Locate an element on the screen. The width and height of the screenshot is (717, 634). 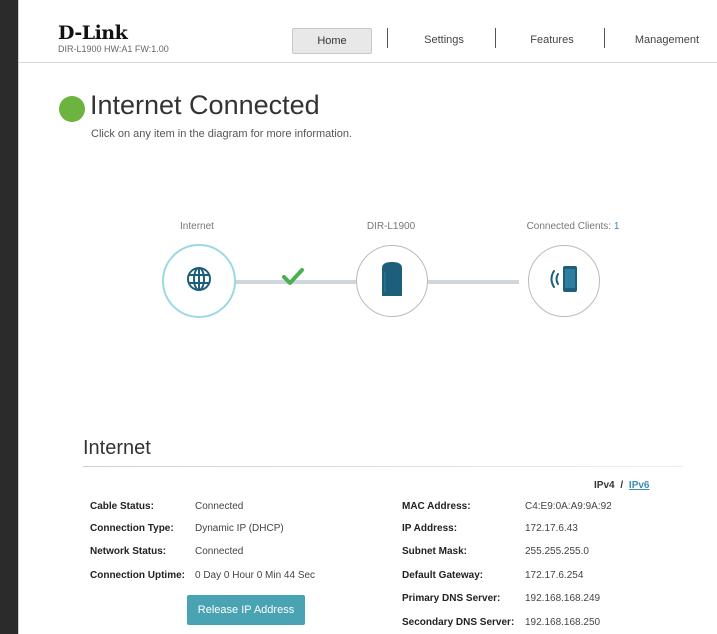
default-gateway-value: 172.17.6.254 is located at coordinates (554, 575).